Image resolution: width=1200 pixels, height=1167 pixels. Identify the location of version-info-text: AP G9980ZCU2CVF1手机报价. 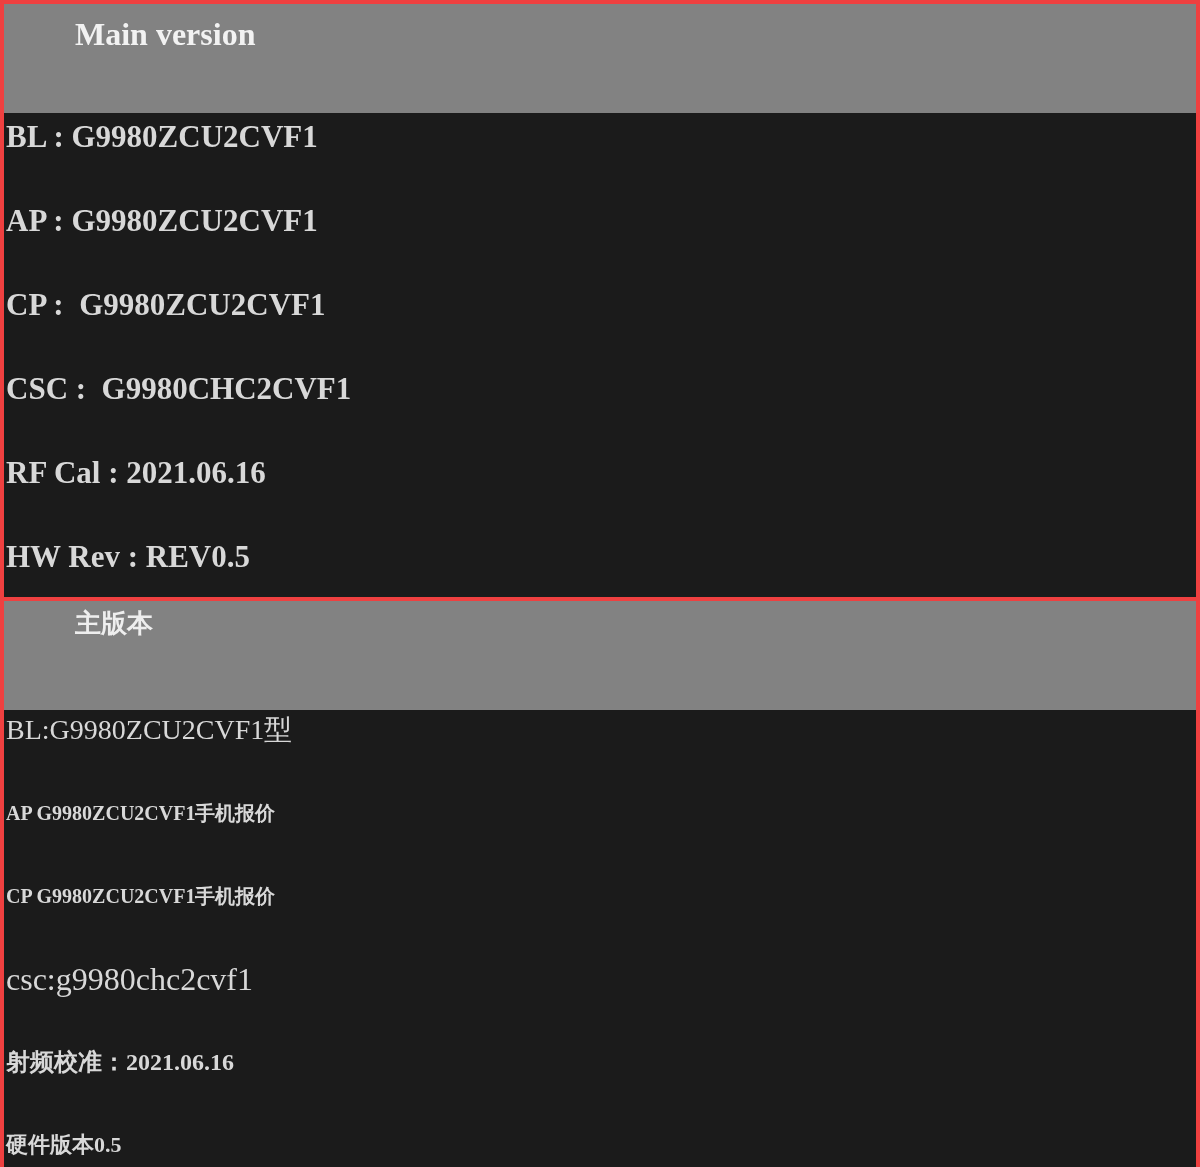
(141, 813).